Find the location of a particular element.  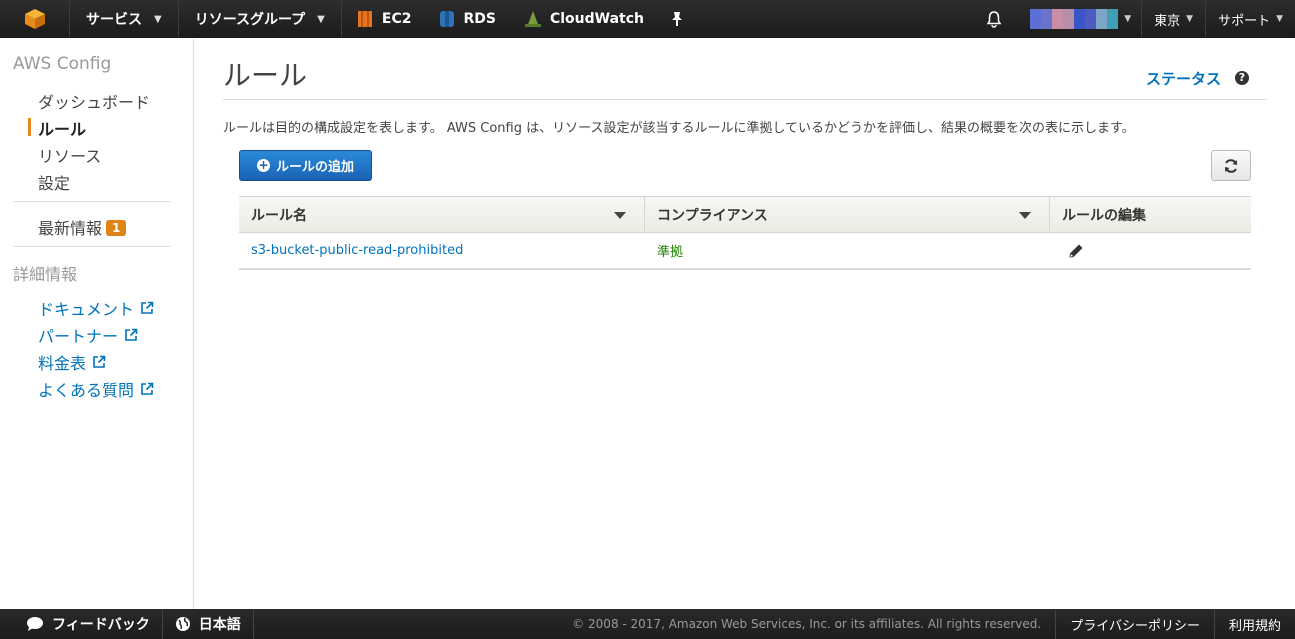

rds-icon is located at coordinates (447, 19).